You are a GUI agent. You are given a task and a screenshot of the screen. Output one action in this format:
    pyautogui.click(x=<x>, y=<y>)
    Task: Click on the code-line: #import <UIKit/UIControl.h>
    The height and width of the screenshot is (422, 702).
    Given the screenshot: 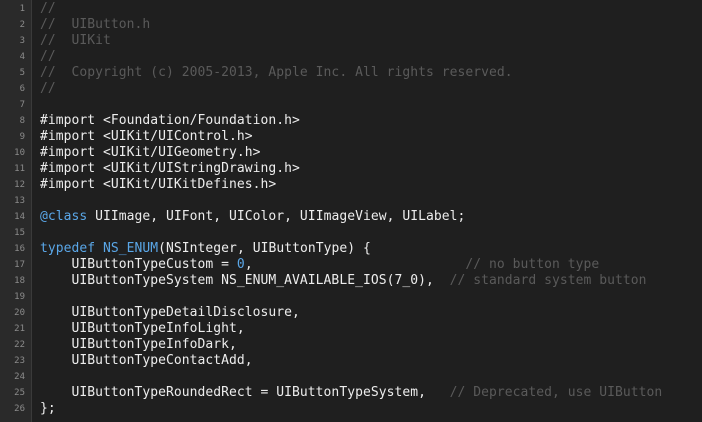 What is the action you would take?
    pyautogui.click(x=146, y=136)
    